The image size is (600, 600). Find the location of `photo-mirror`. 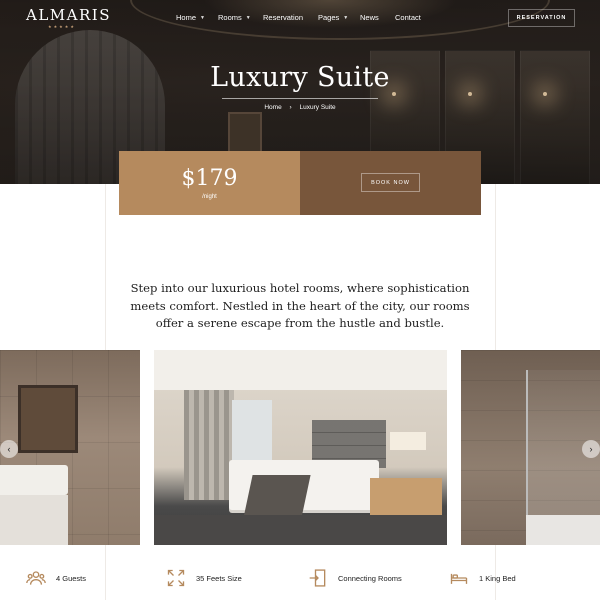

photo-mirror is located at coordinates (48, 419).